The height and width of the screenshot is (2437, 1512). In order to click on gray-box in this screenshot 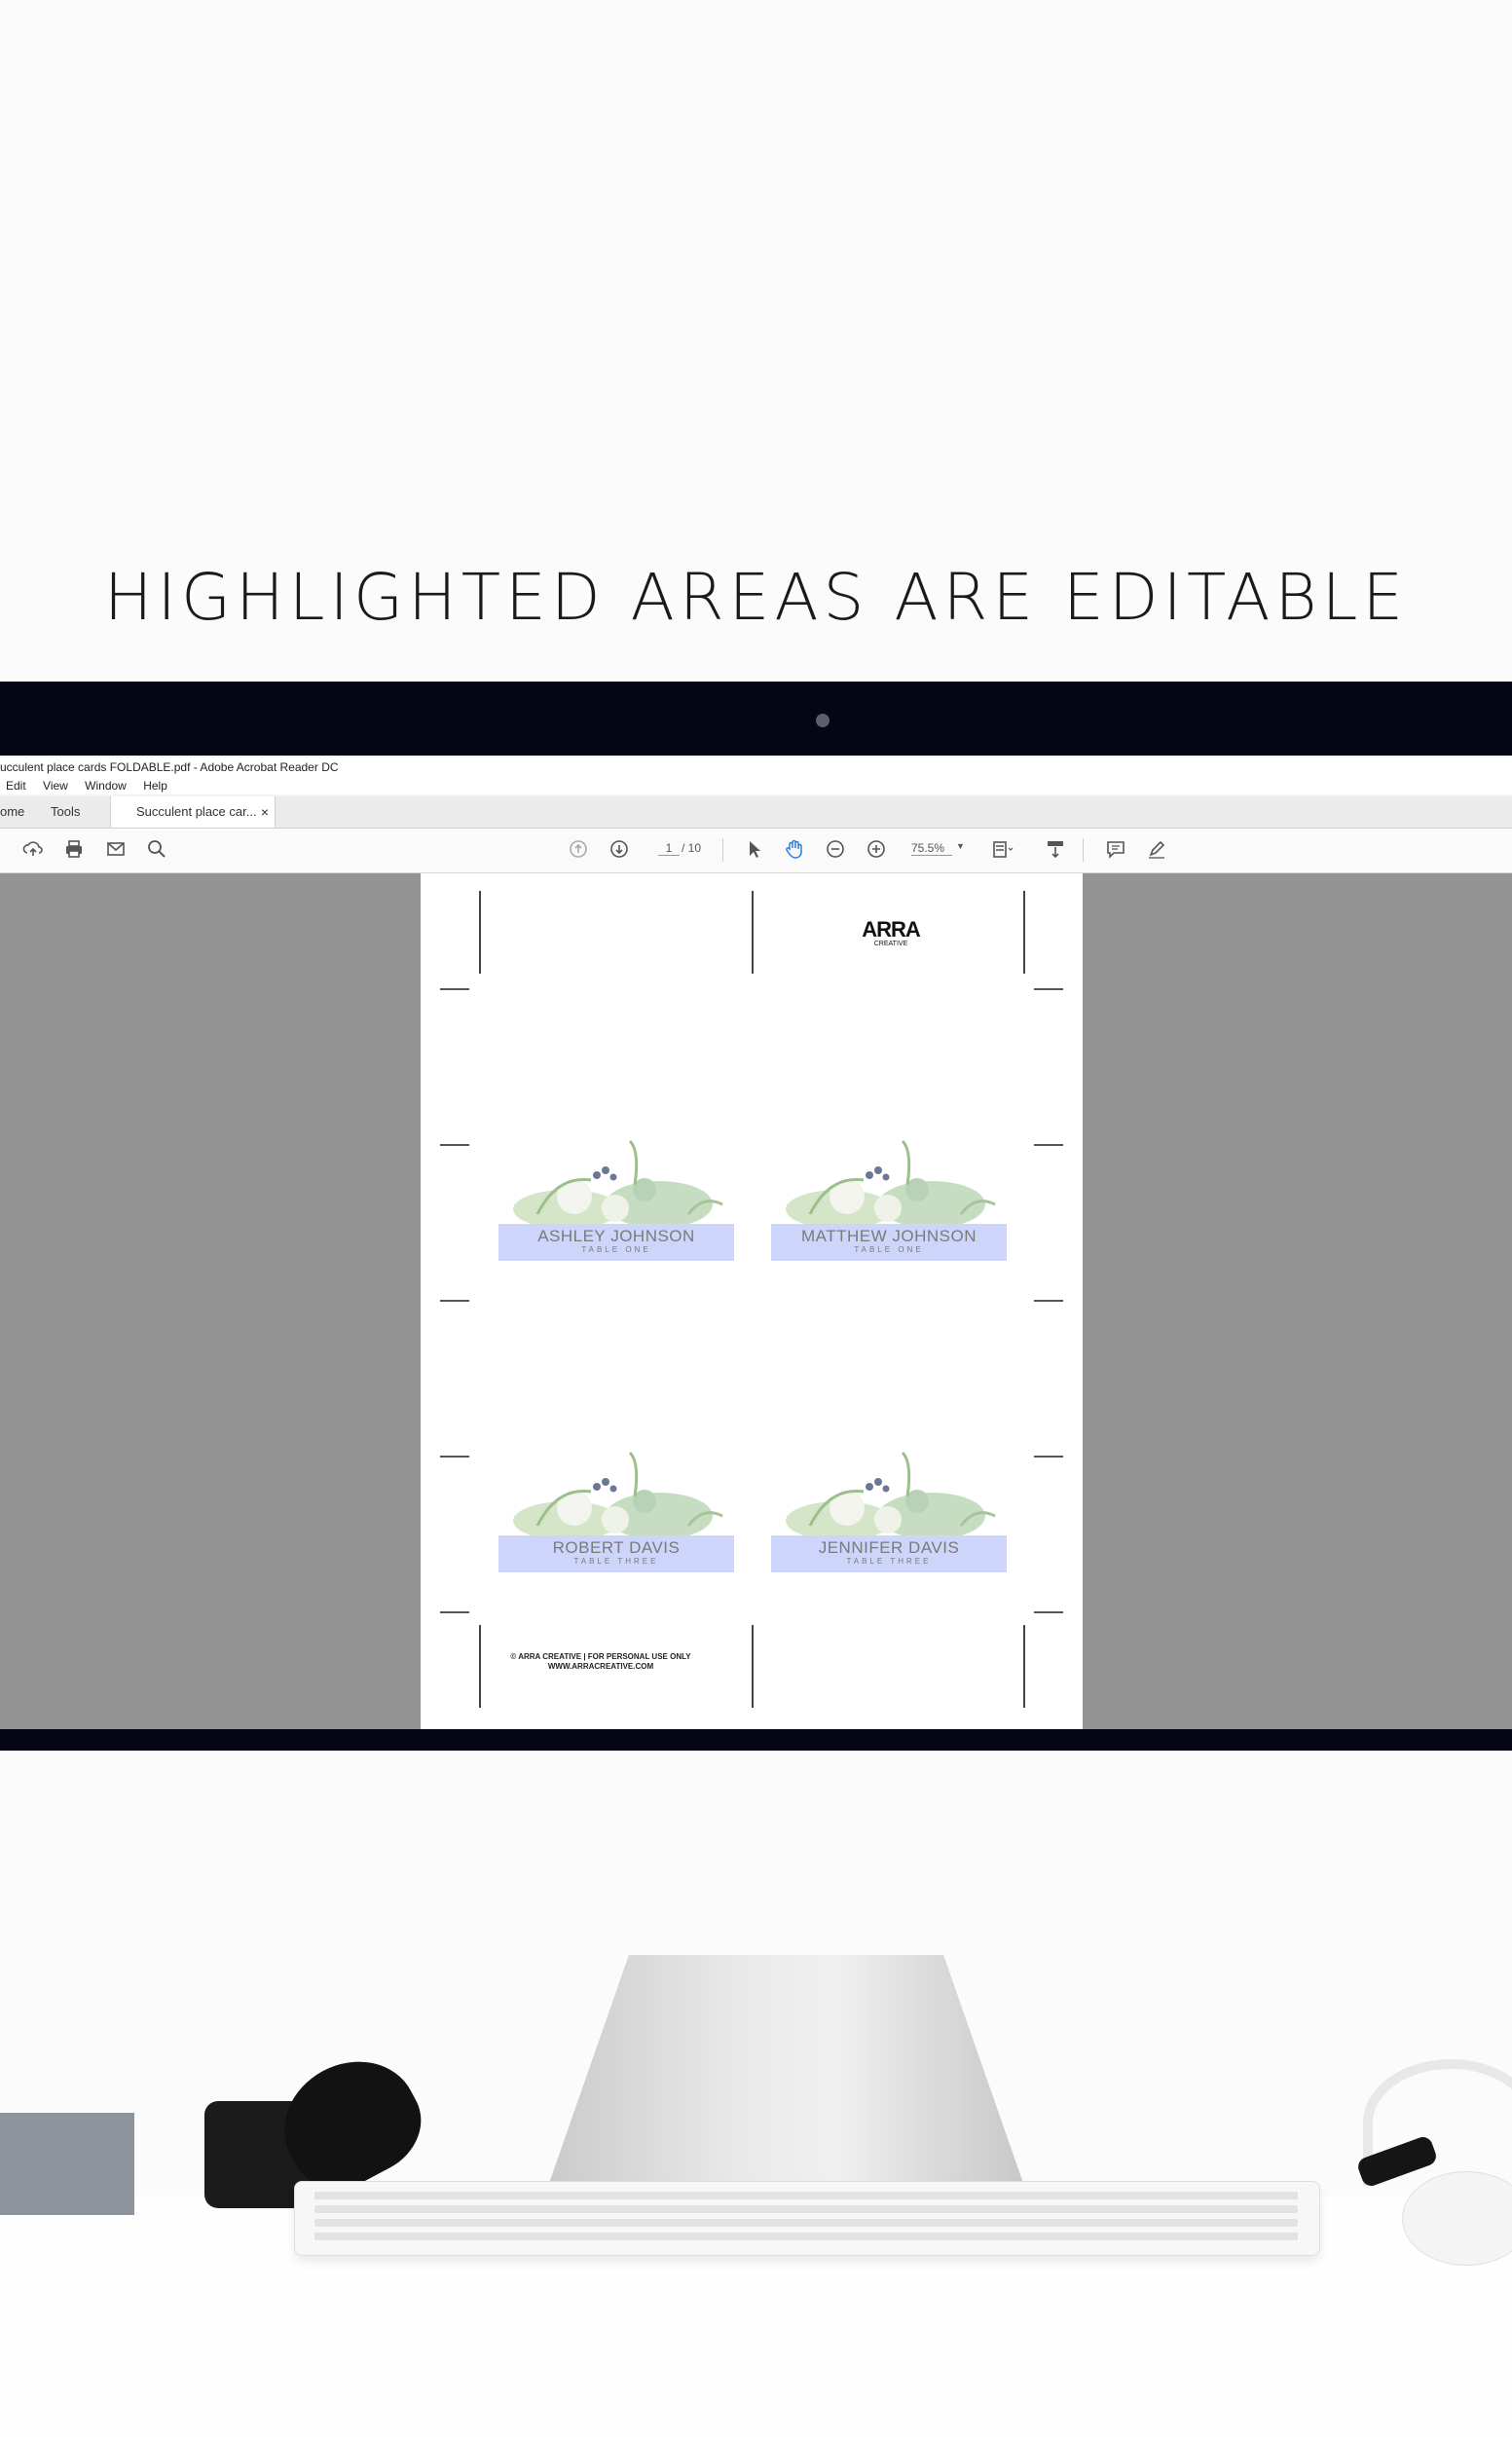, I will do `click(67, 2164)`.